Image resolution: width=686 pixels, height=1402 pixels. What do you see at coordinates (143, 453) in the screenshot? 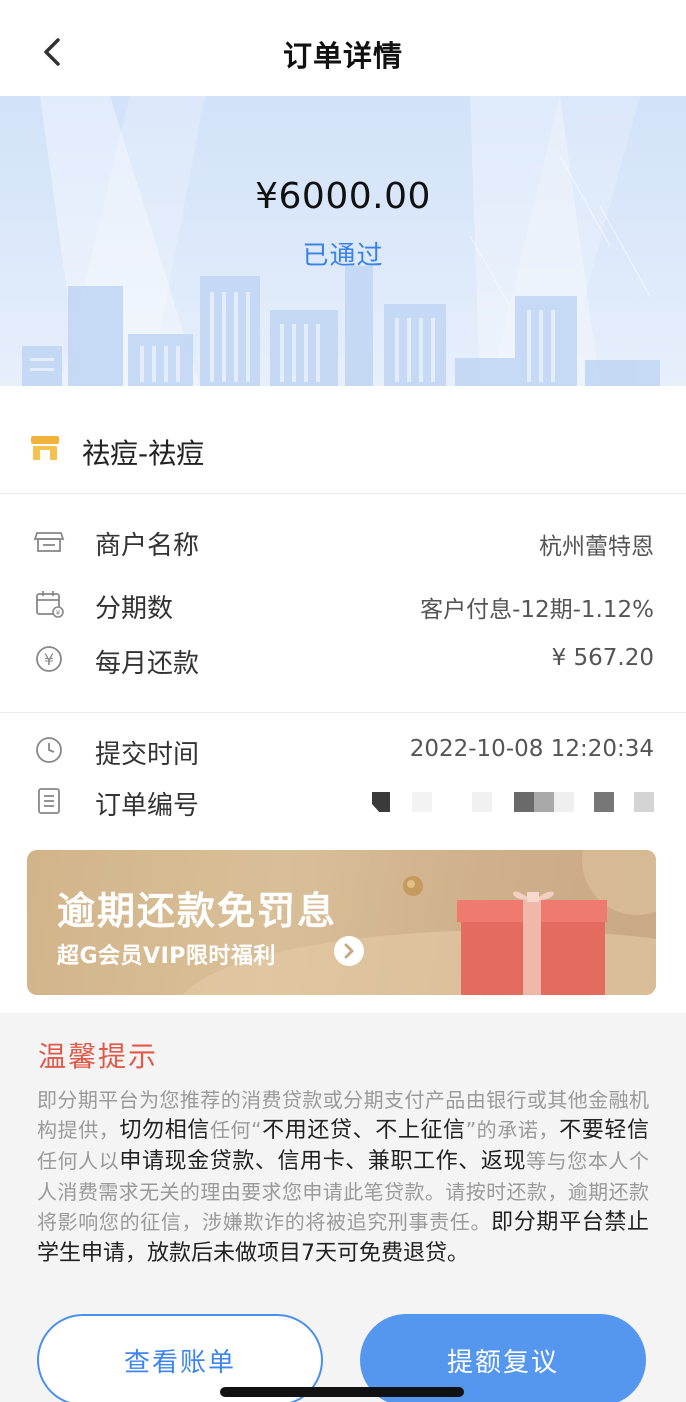
I see `product-name: 祛痘-祛痘` at bounding box center [143, 453].